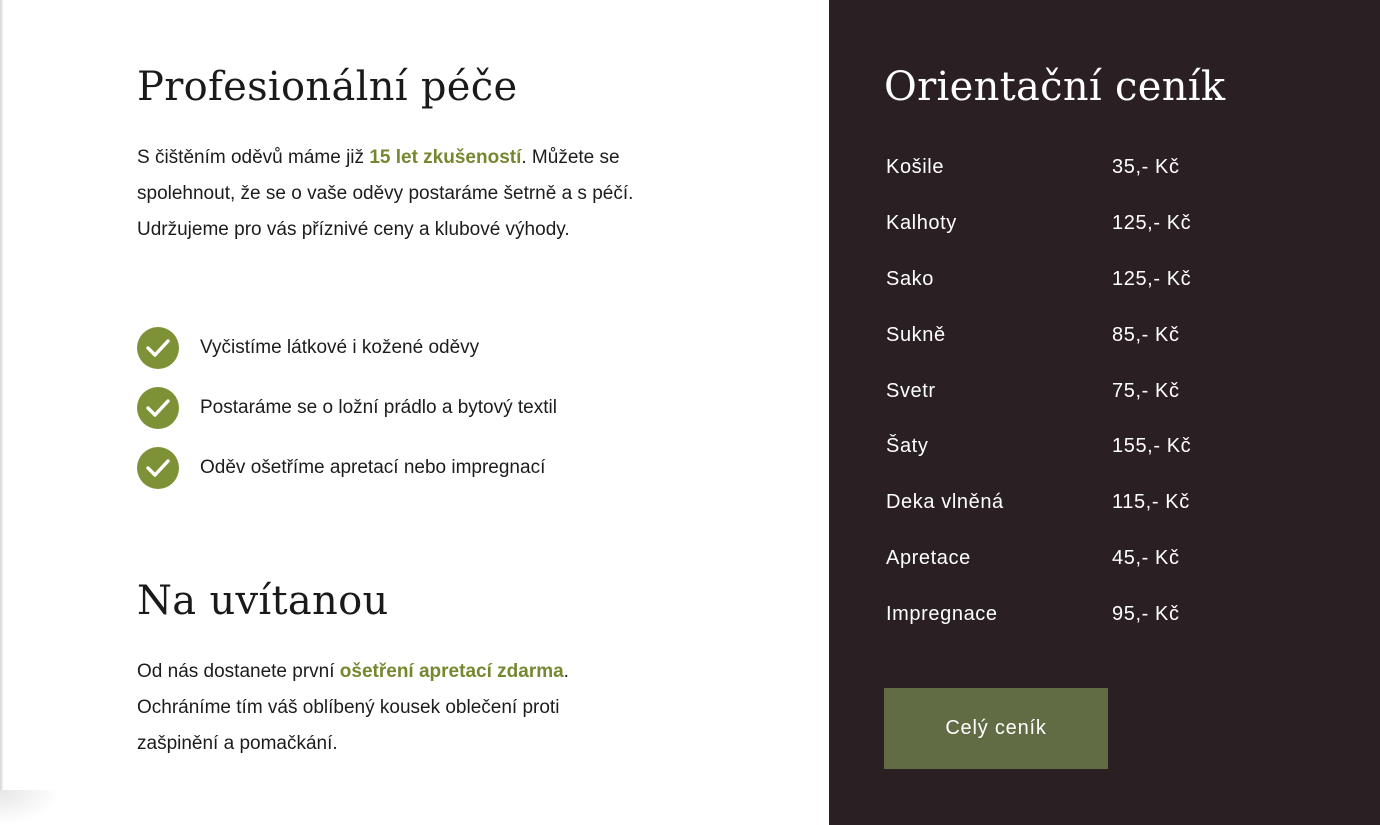  I want to click on price-row: Šaty 155,- Kč, so click(1038, 447).